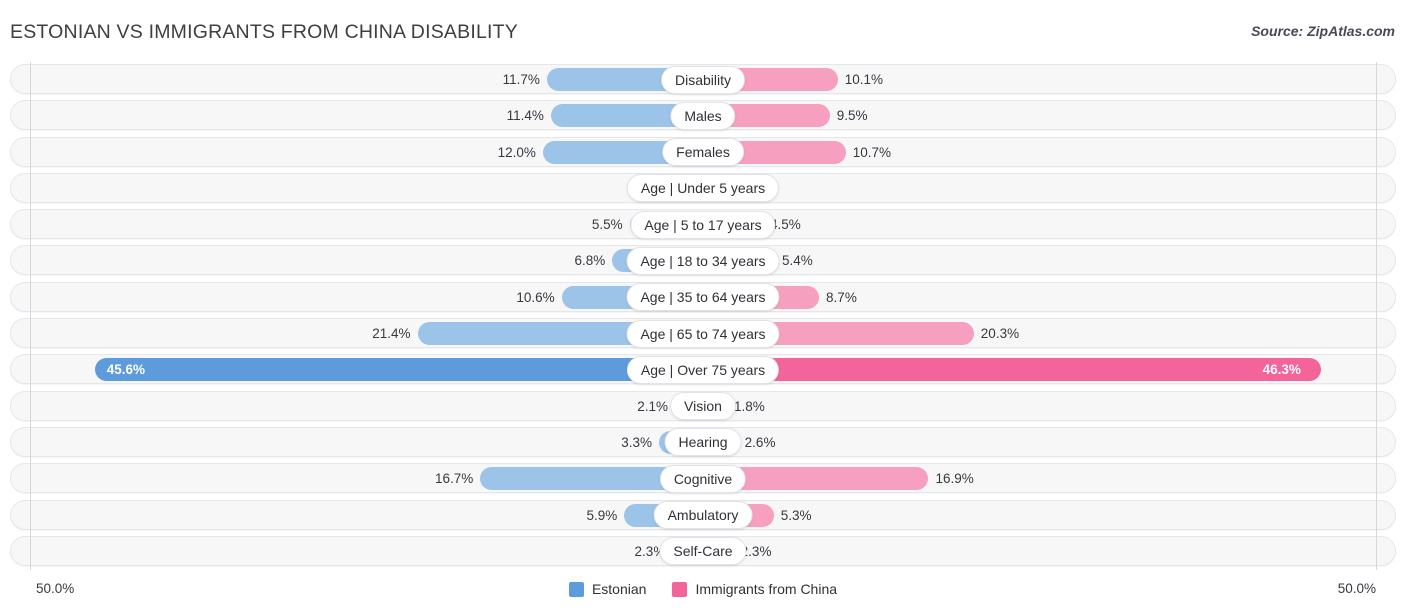  I want to click on value-label-immigrants-from-china: 20.3%, so click(1000, 334).